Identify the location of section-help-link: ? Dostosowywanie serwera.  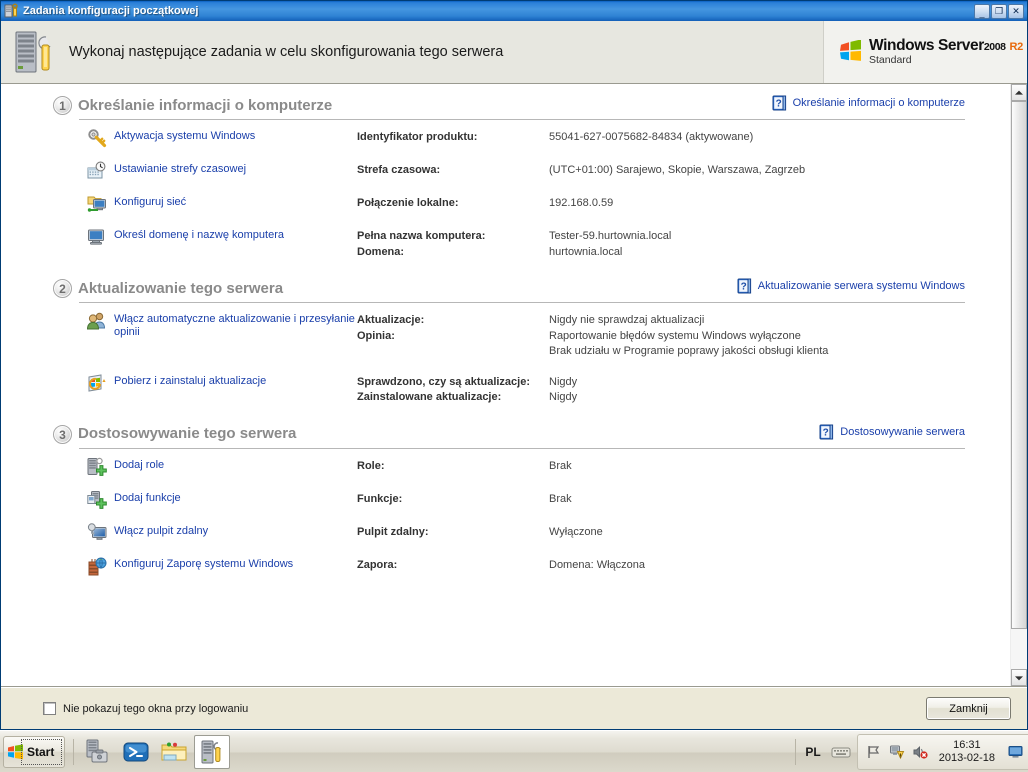
(892, 432).